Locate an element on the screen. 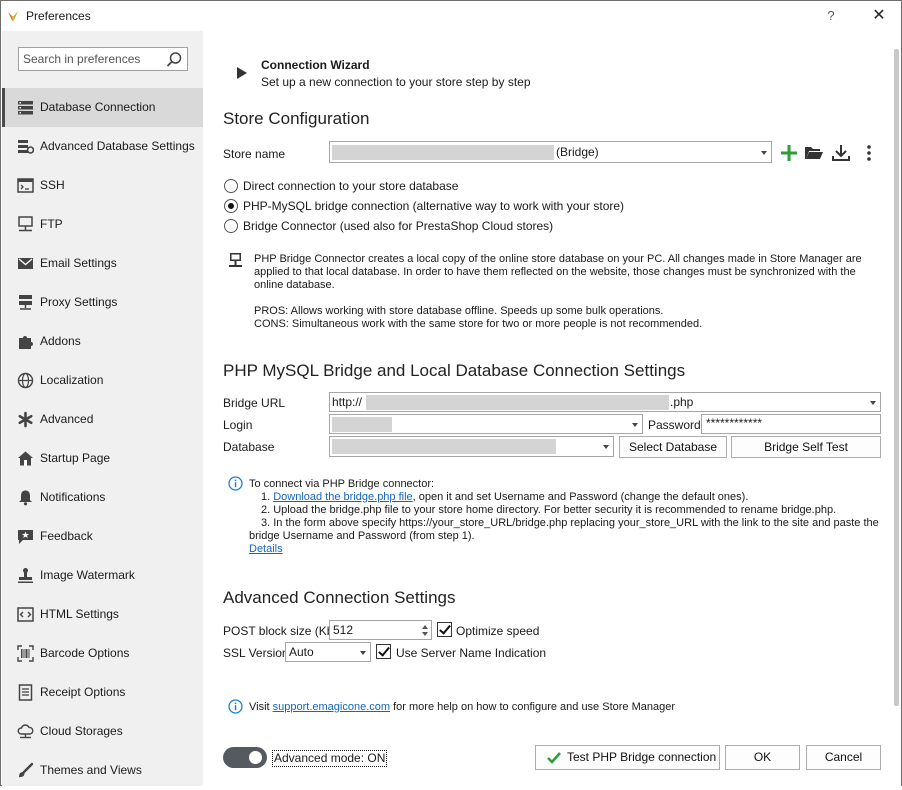  sidebar-item-ftp: FTP is located at coordinates (102, 224).